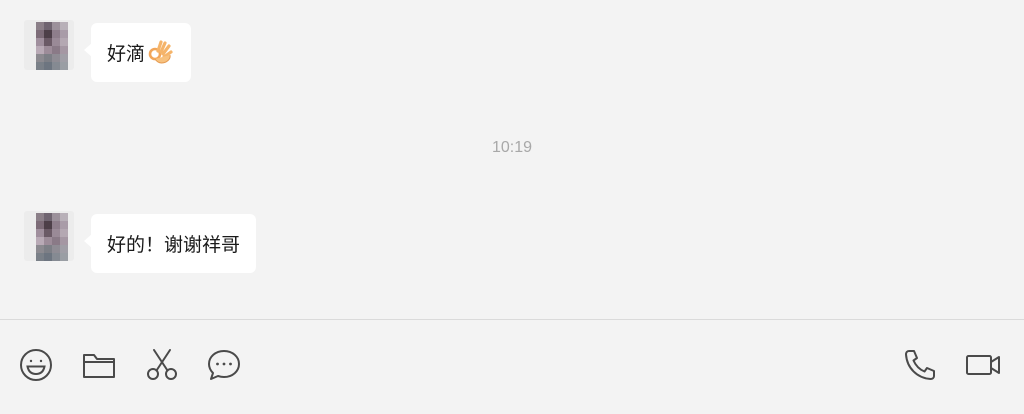 The width and height of the screenshot is (1024, 414). I want to click on scissors-icon, so click(162, 365).